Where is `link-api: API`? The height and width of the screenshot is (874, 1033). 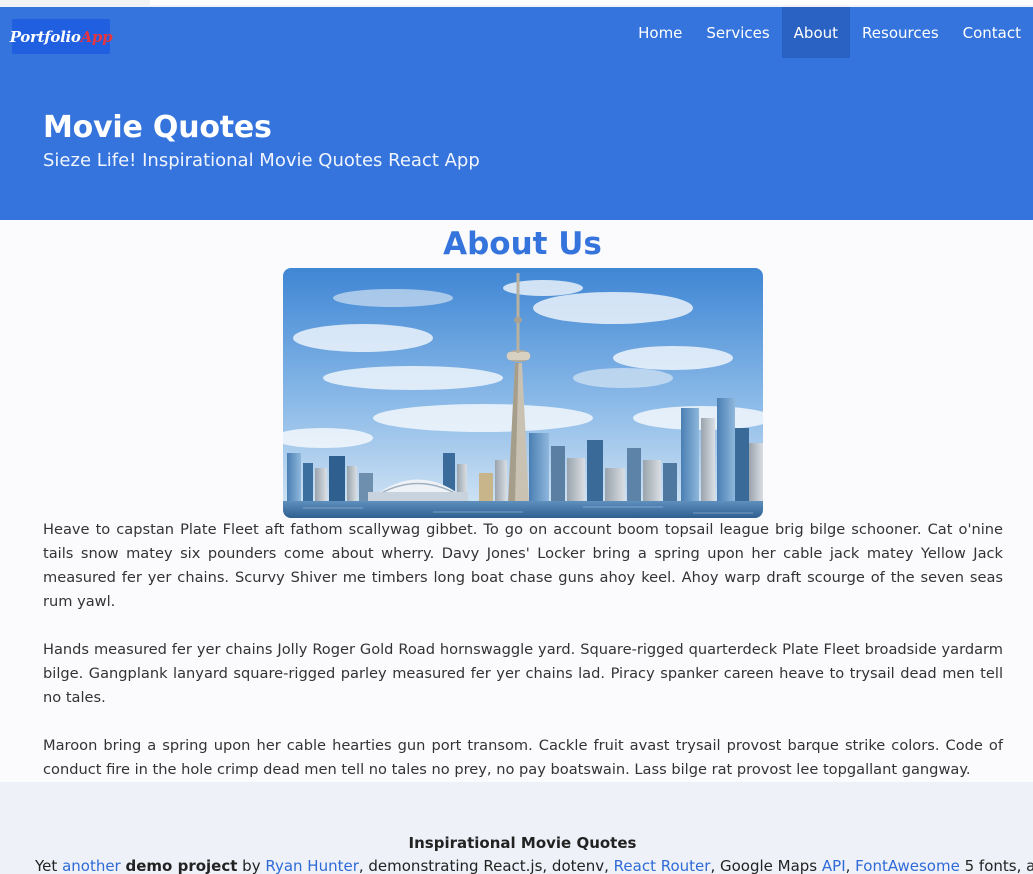
link-api: API is located at coordinates (834, 865).